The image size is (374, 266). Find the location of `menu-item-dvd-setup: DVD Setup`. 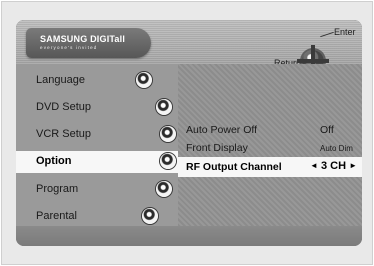

menu-item-dvd-setup: DVD Setup is located at coordinates (97, 108).